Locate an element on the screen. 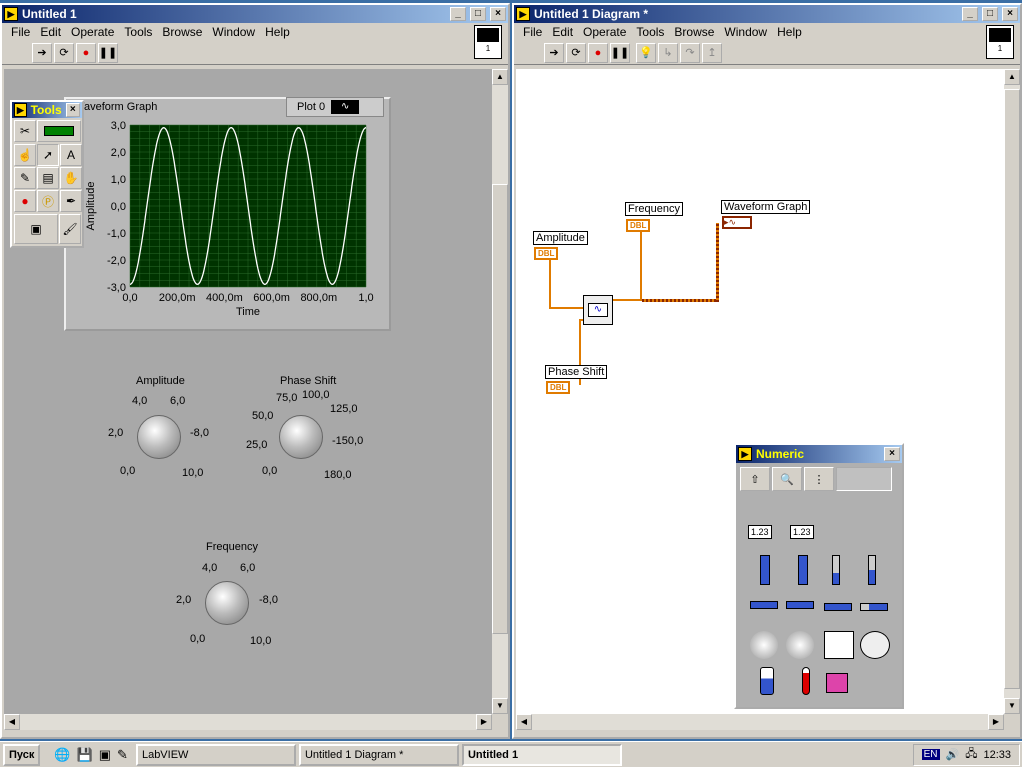 Image resolution: width=1022 pixels, height=767 pixels. menu-file: File is located at coordinates (532, 32).